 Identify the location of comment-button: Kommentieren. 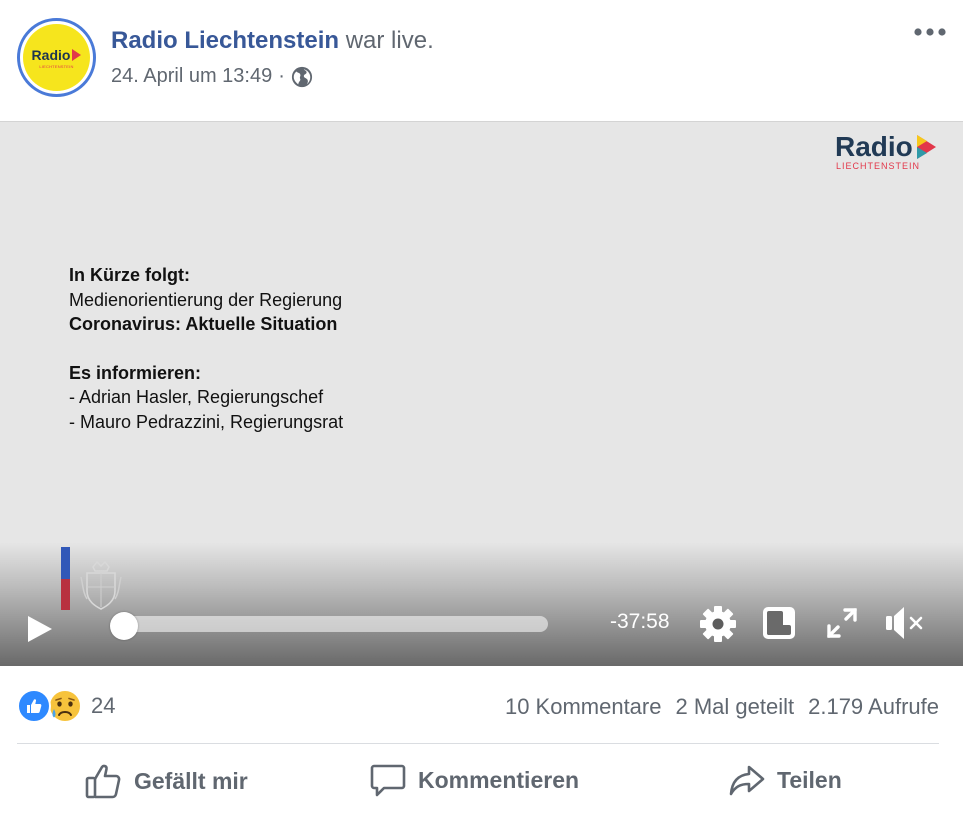
(474, 780).